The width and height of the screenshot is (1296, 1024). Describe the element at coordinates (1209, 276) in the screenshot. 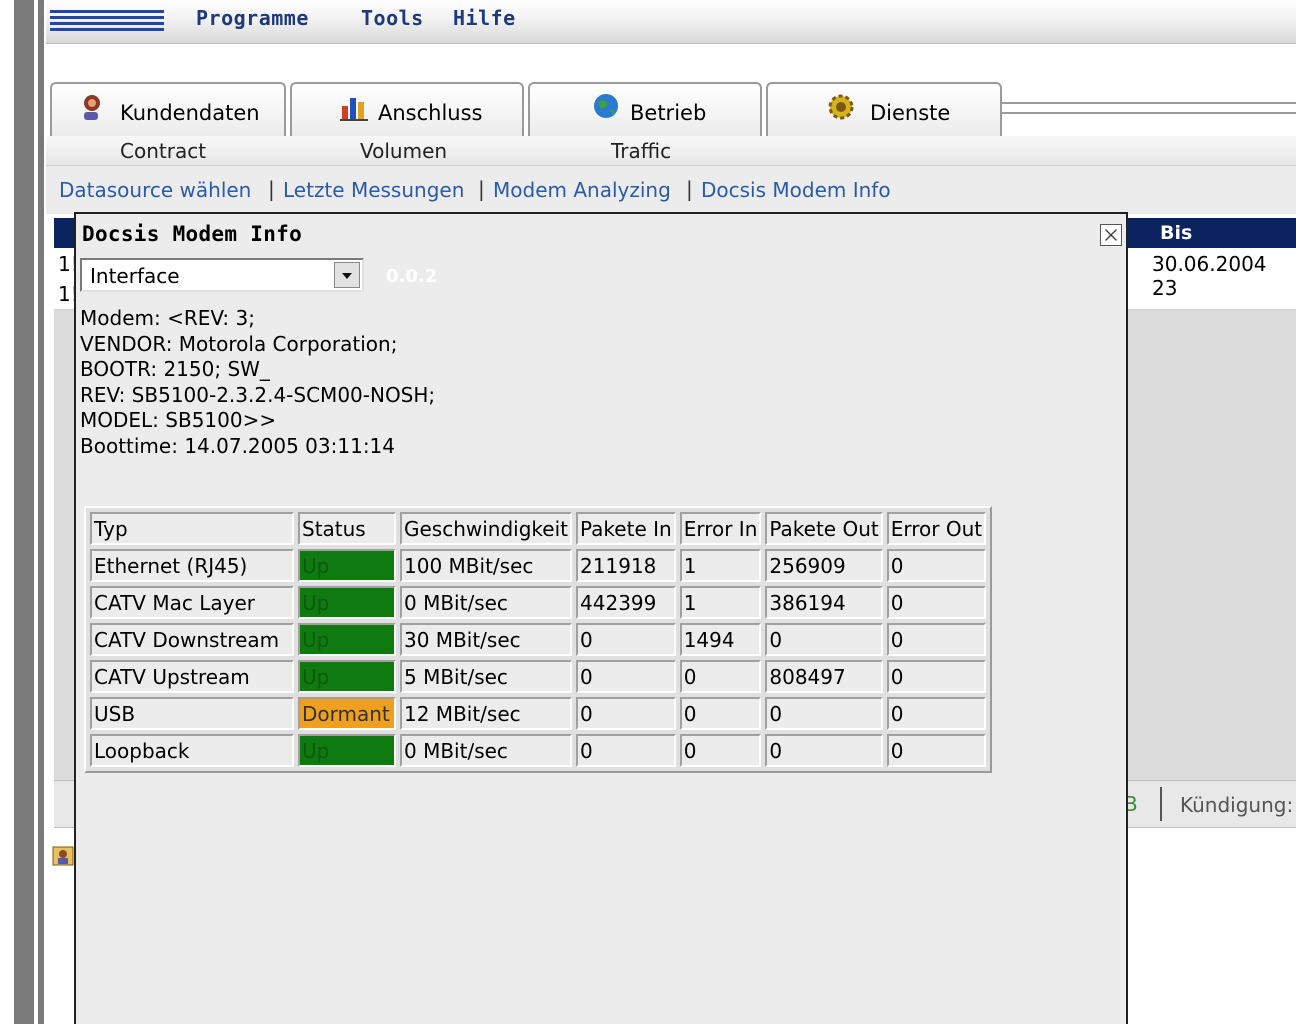

I see `background-row-date: 30.06.2004 23` at that location.